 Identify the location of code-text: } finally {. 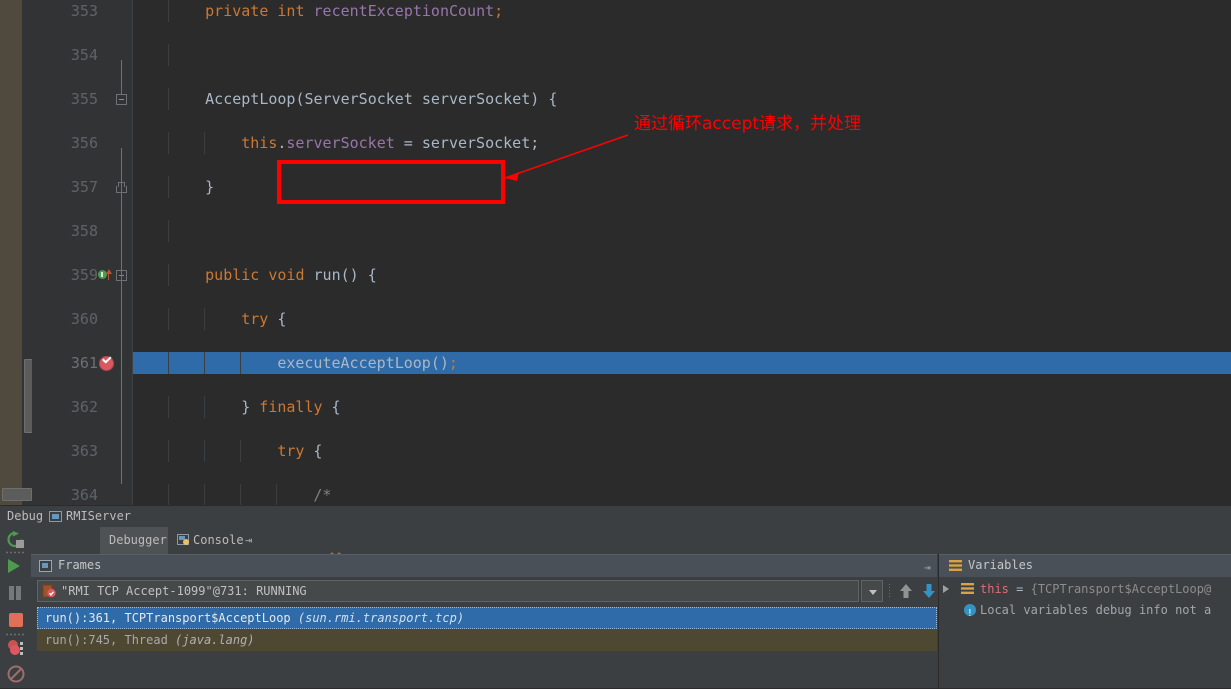
(290, 407).